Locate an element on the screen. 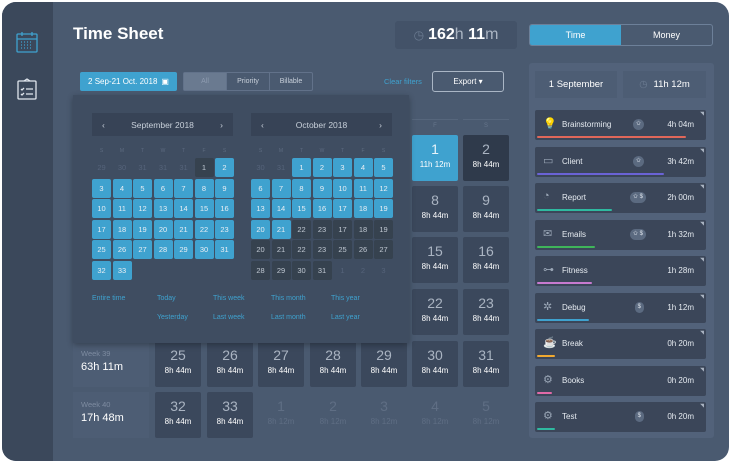 The width and height of the screenshot is (731, 463). quick-range-link: This month is located at coordinates (288, 298).